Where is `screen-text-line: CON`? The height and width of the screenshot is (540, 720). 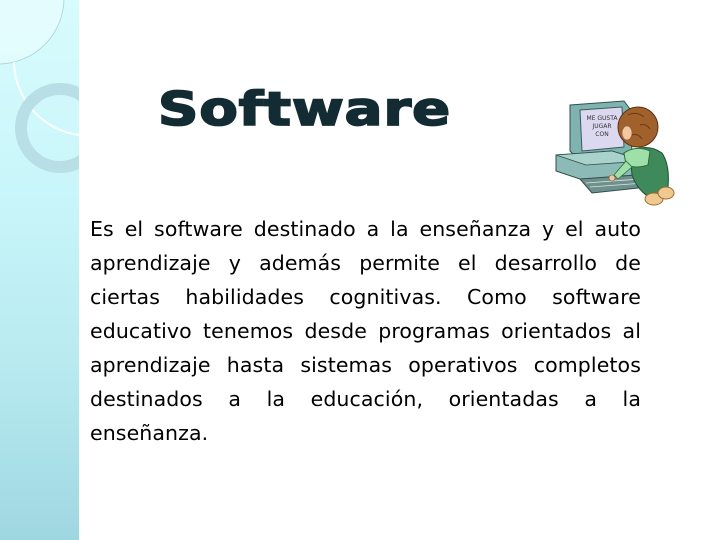
screen-text-line: CON is located at coordinates (601, 134).